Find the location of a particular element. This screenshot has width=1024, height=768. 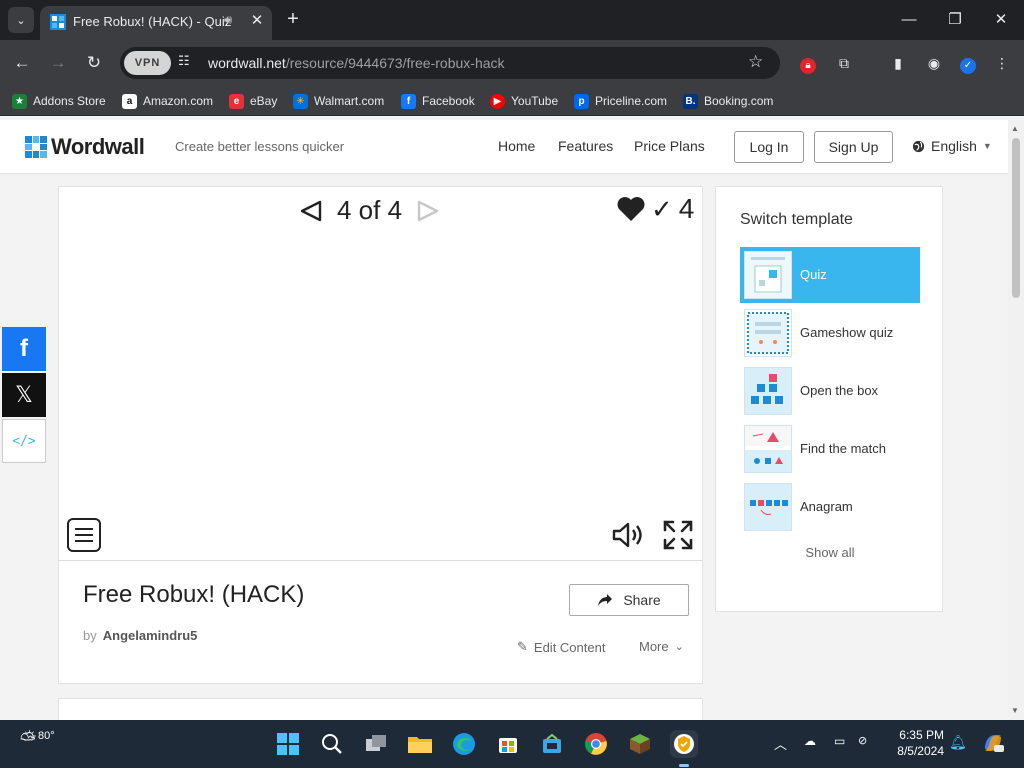

language-selector: English ▼ is located at coordinates (952, 146).